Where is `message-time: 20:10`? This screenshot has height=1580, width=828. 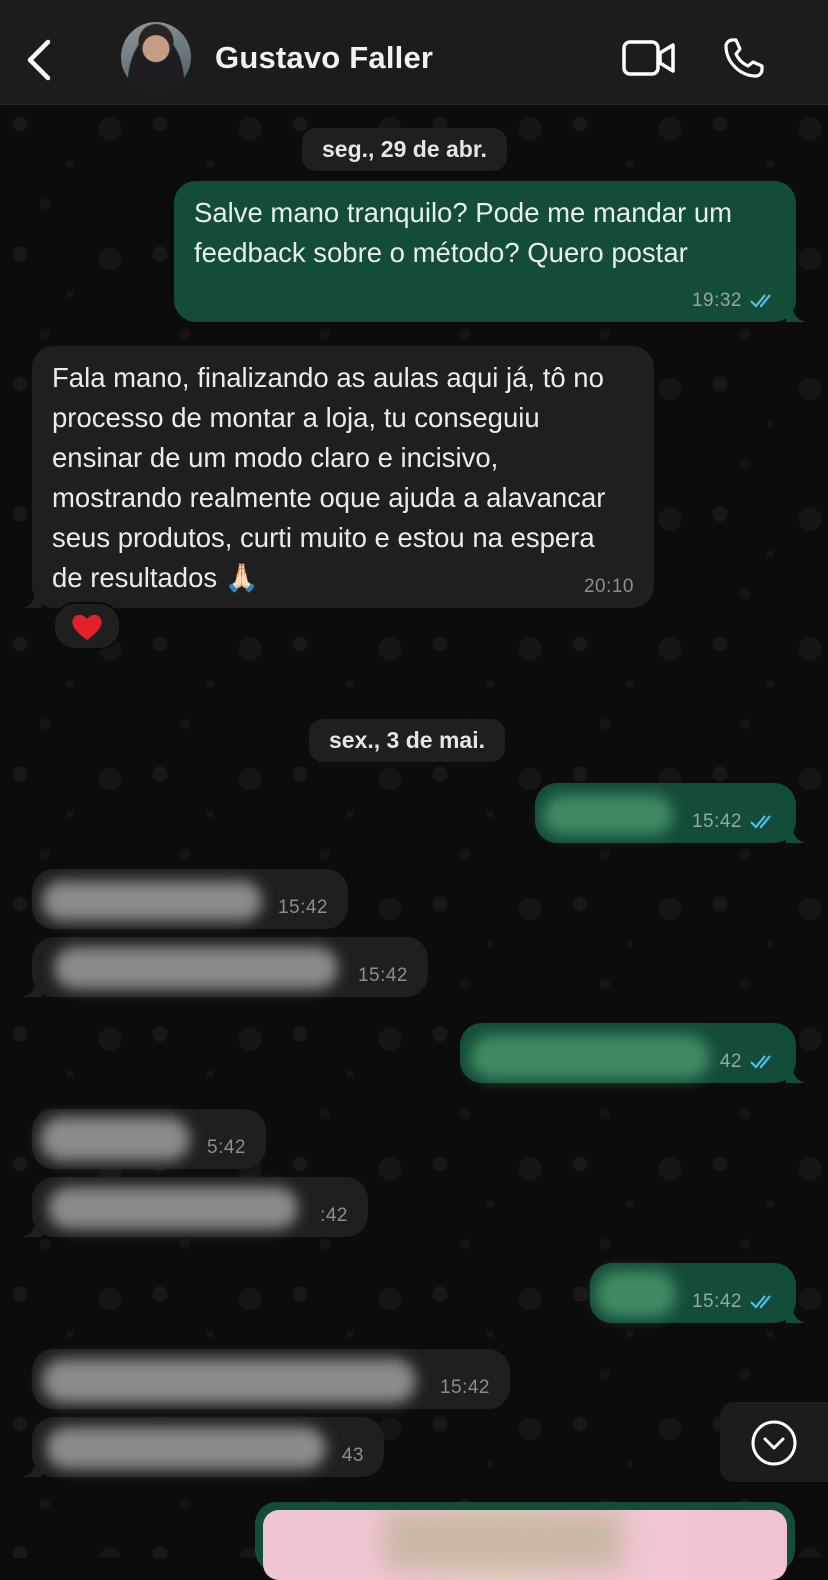
message-time: 20:10 is located at coordinates (608, 586).